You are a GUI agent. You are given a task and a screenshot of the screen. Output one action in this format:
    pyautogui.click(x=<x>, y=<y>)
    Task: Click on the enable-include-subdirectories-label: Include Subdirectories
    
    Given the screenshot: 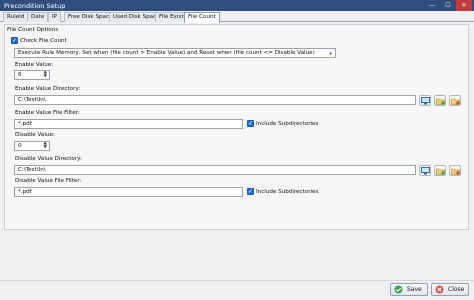 What is the action you would take?
    pyautogui.click(x=287, y=124)
    